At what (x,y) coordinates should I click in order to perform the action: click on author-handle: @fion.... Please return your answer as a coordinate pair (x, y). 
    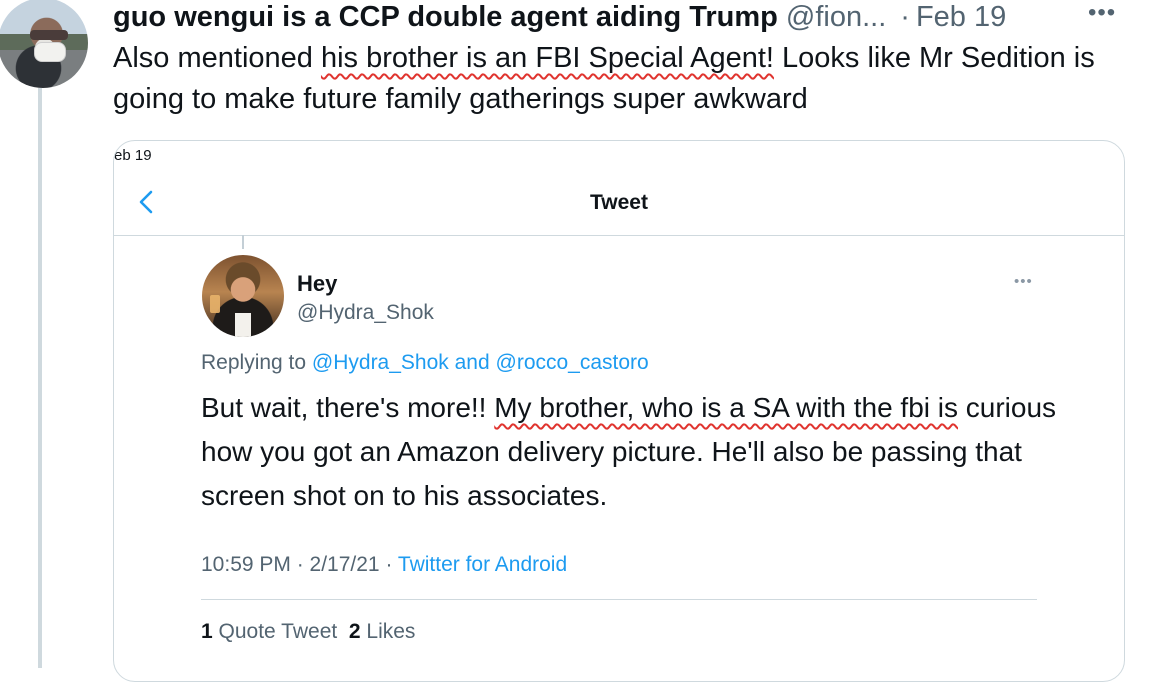
    Looking at the image, I should click on (836, 17).